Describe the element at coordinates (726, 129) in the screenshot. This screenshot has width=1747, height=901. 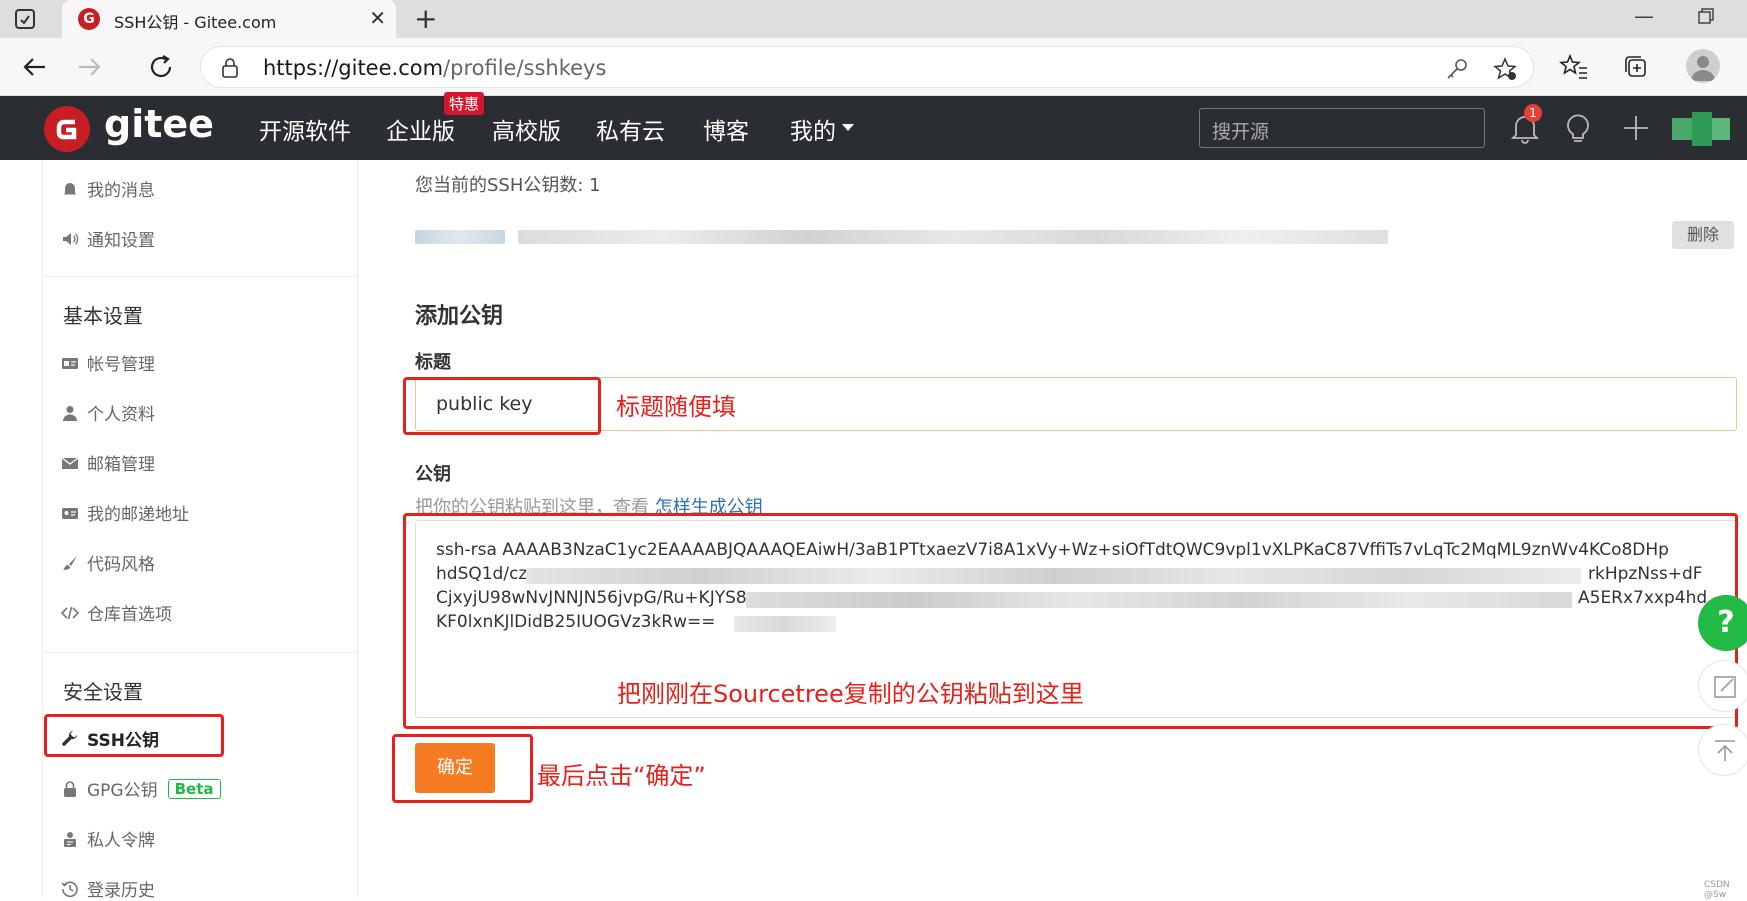
I see `nav-blog: 博客` at that location.